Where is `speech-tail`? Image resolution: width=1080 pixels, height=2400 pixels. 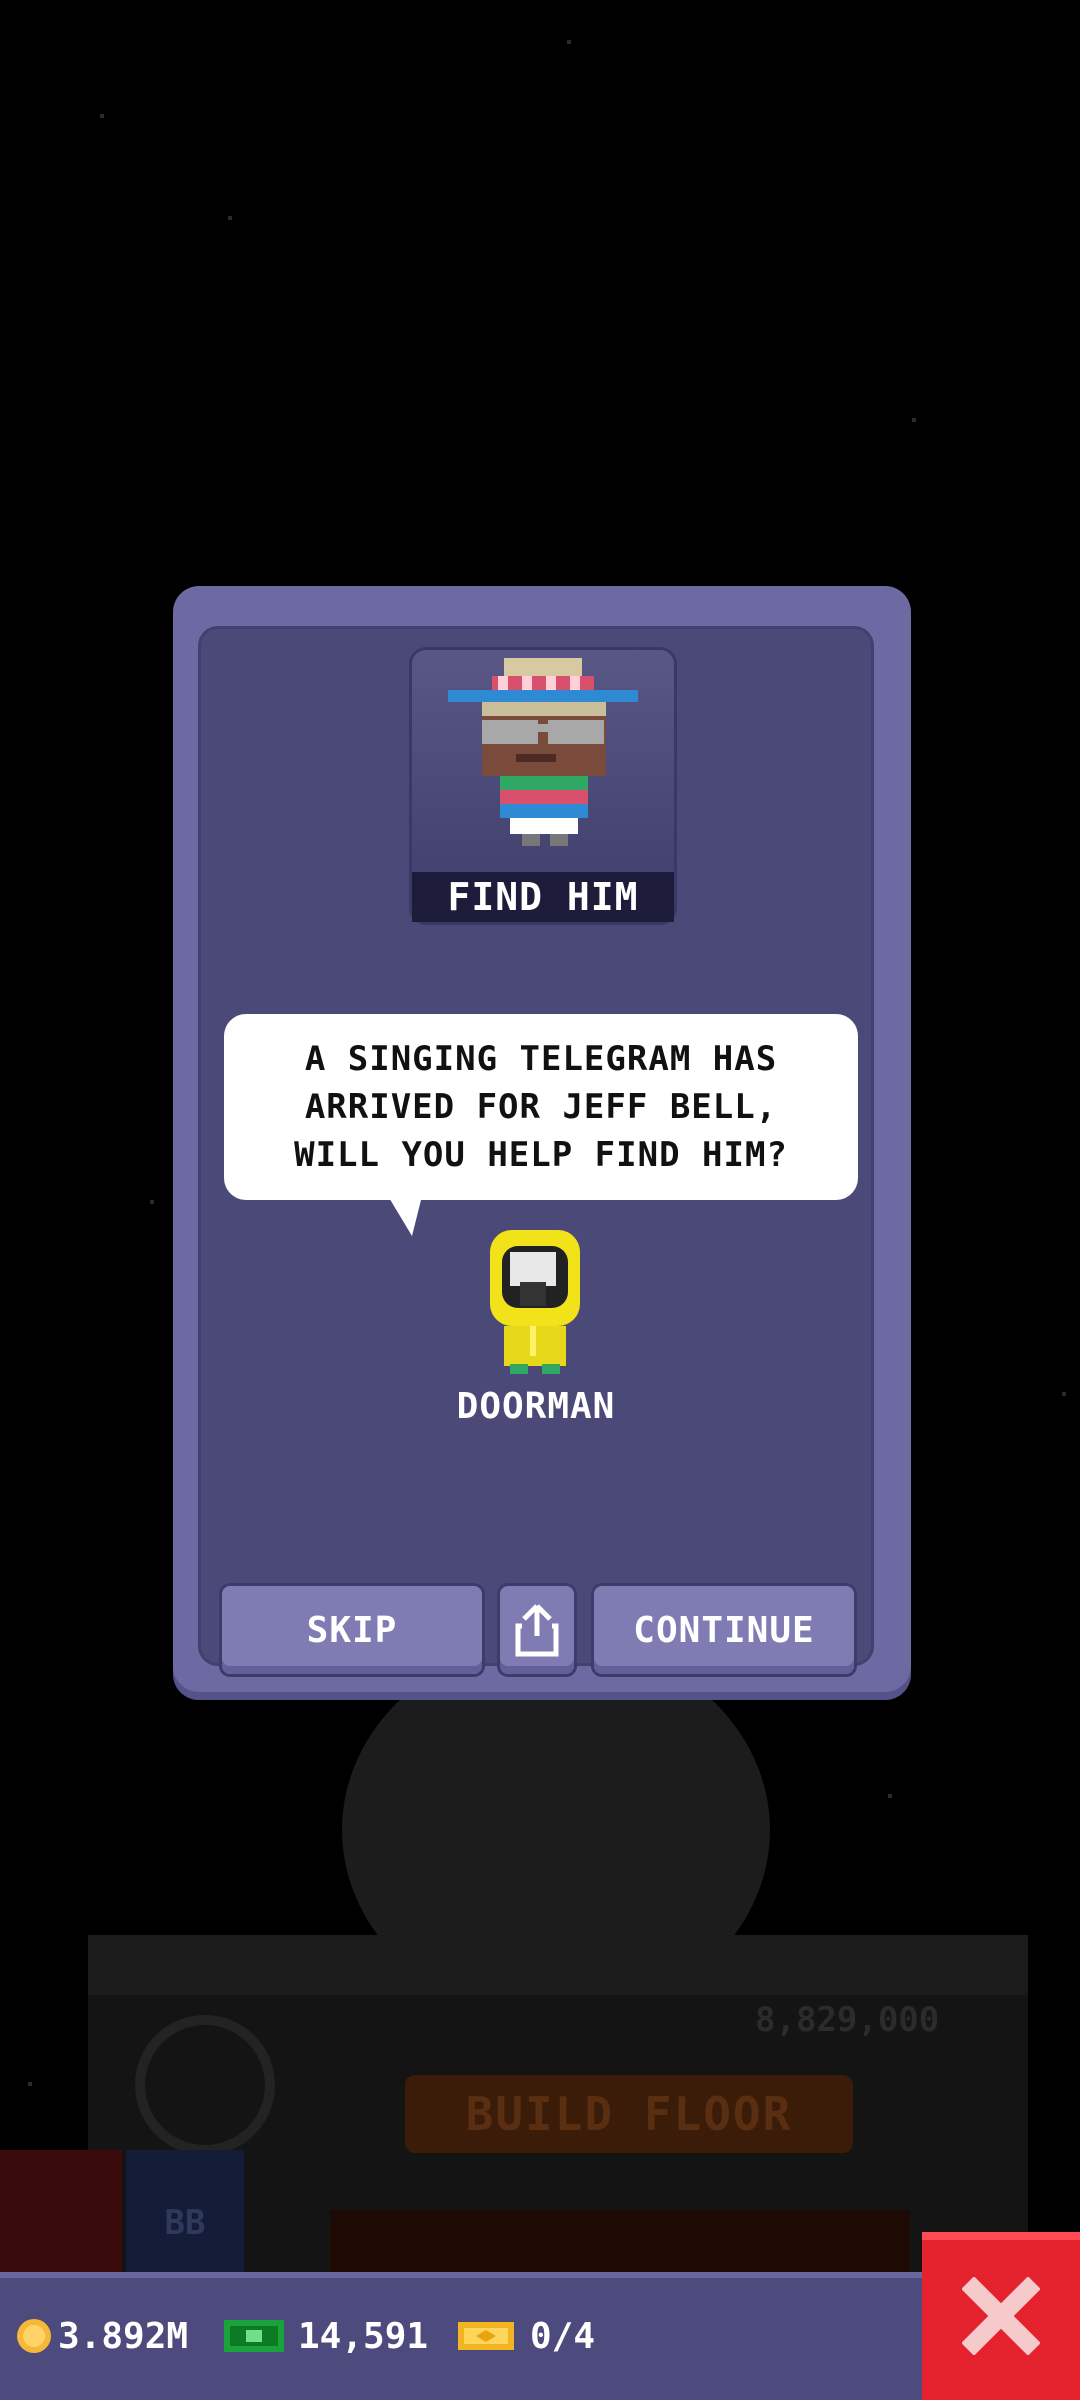
speech-tail is located at coordinates (405, 1216).